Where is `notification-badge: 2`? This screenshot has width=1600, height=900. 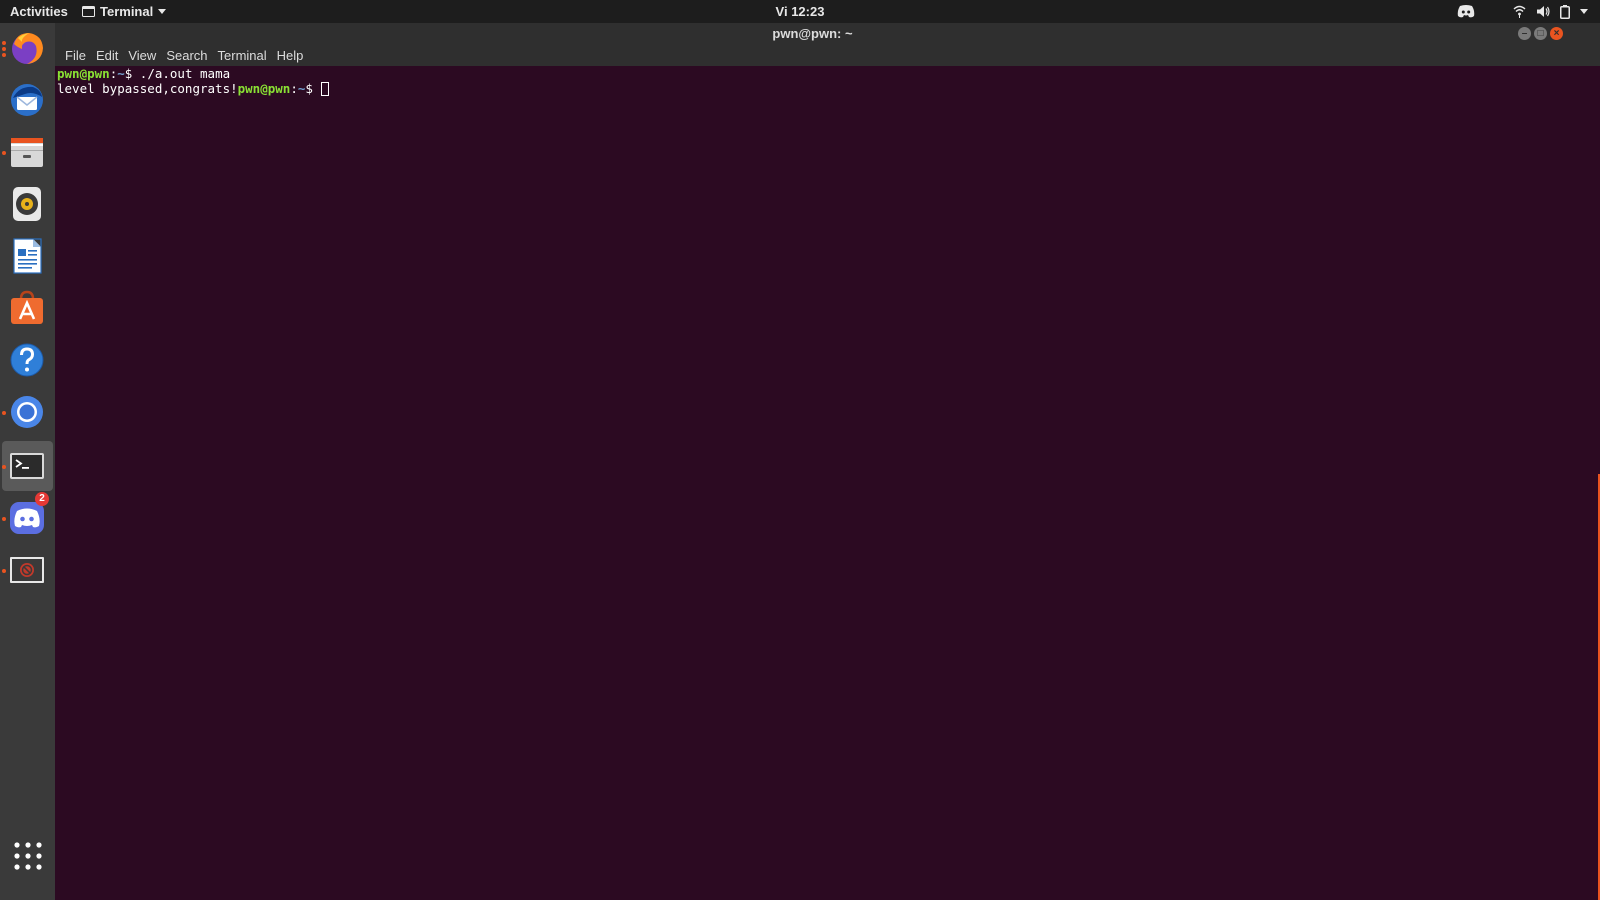
notification-badge: 2 is located at coordinates (42, 499).